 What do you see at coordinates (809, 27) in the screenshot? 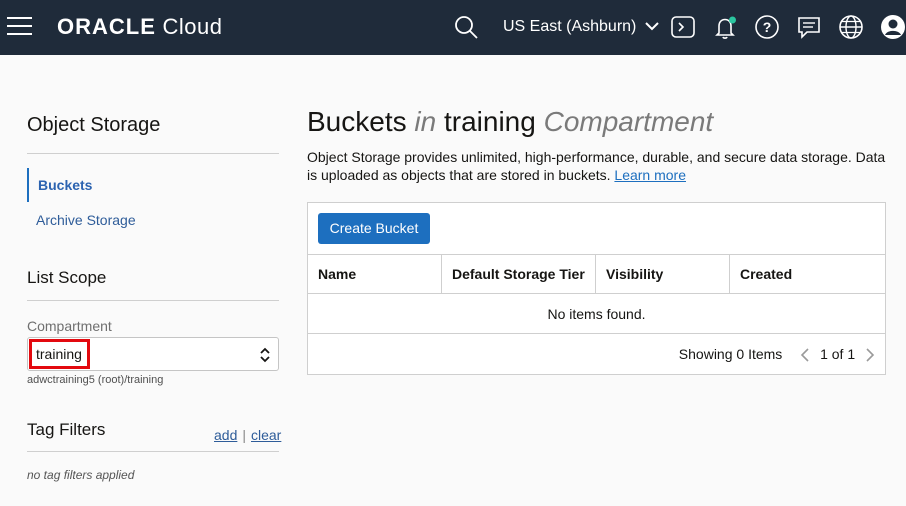
I see `chat-icon` at bounding box center [809, 27].